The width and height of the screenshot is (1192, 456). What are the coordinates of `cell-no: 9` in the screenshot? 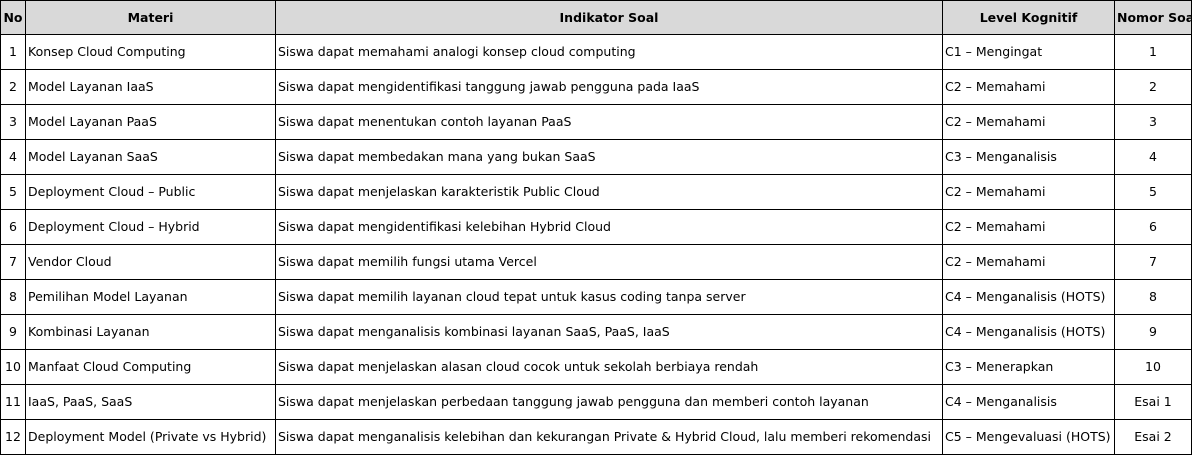 It's located at (13, 332).